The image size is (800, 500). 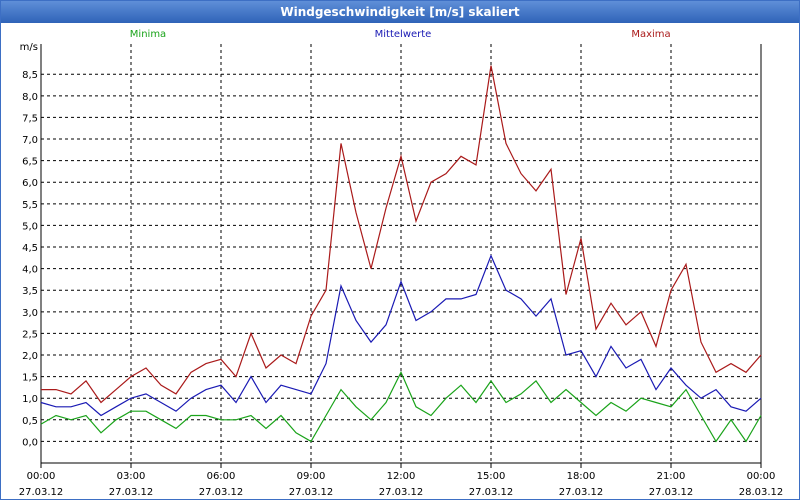 What do you see at coordinates (650, 34) in the screenshot?
I see `legend-entry-maxima: Maxima` at bounding box center [650, 34].